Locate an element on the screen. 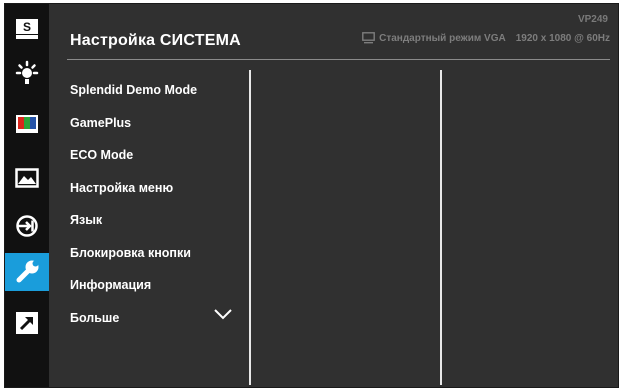 Image resolution: width=622 pixels, height=391 pixels. input-select-icon is located at coordinates (27, 226).